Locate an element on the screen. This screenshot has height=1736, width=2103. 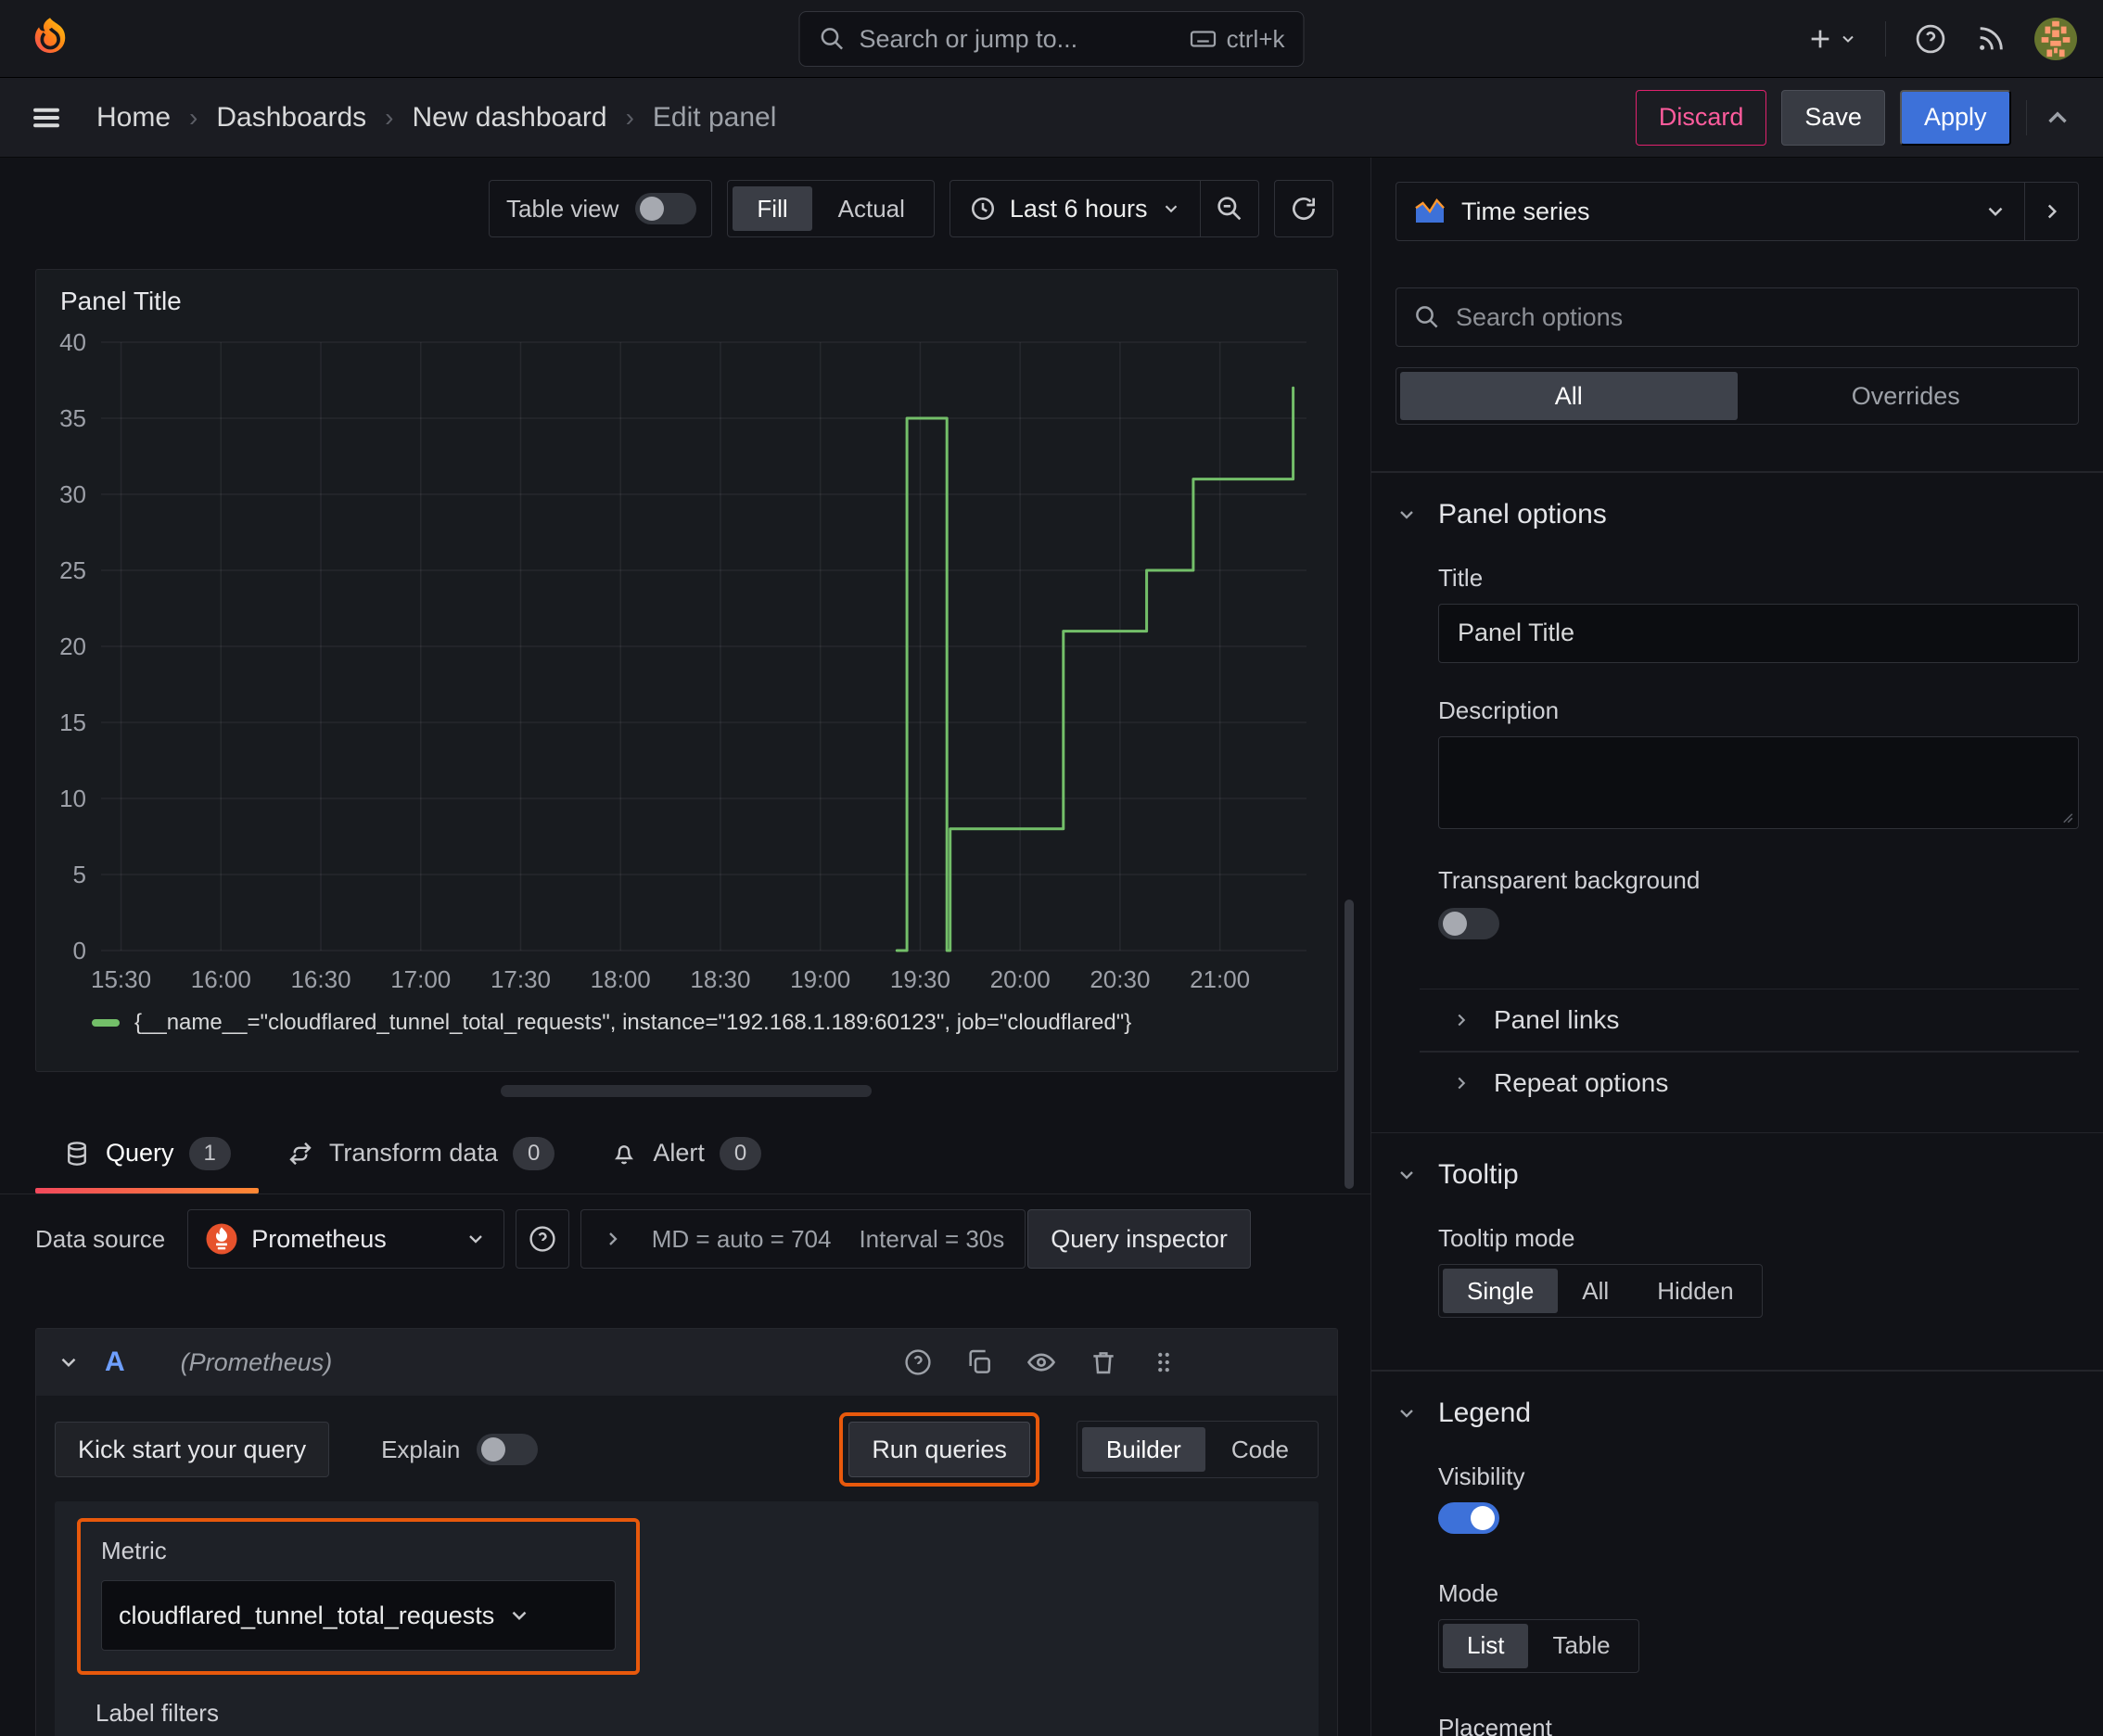
kick-start-query-button: Kick start your query is located at coordinates (192, 1449).